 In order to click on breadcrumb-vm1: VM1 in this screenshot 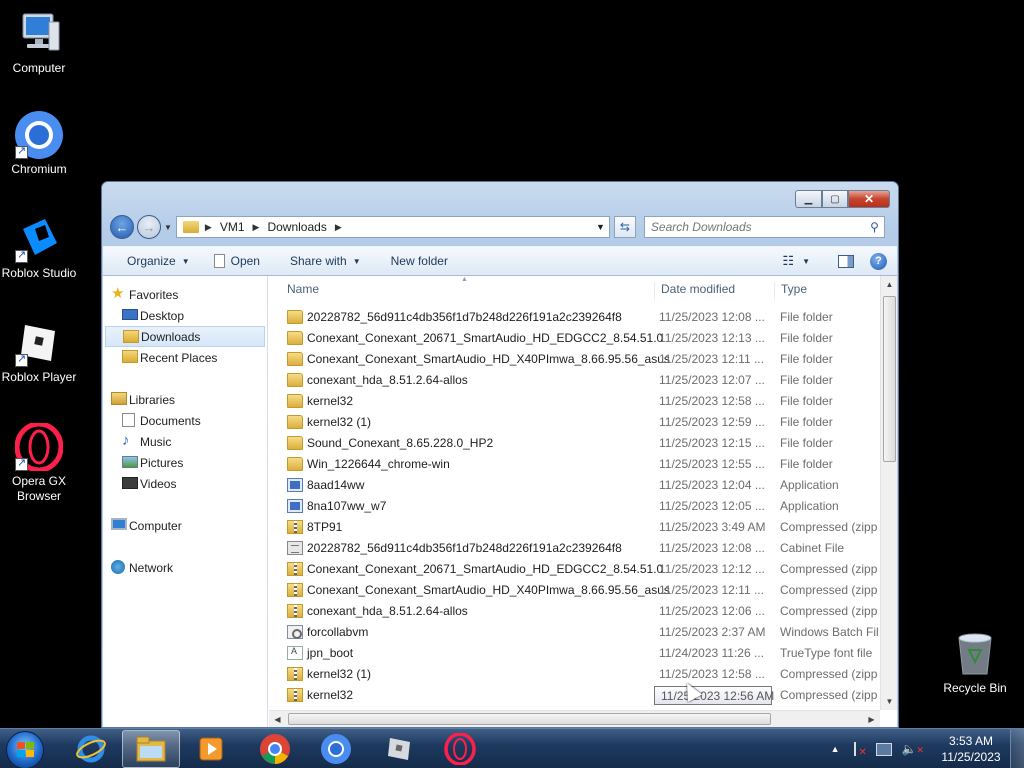, I will do `click(232, 227)`.